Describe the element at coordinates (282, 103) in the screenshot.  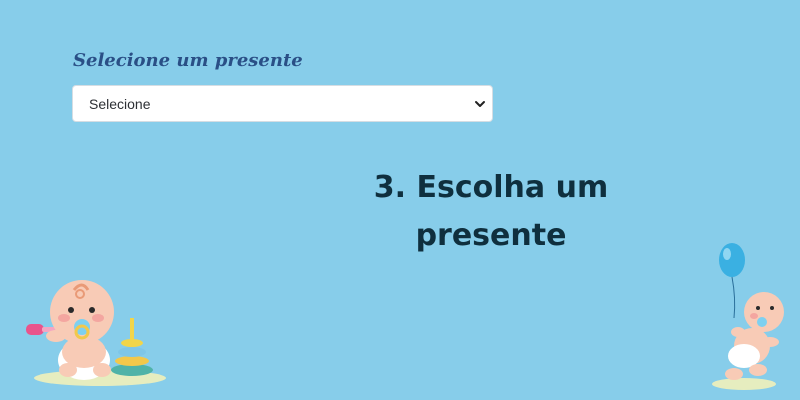
I see `gift-select: Selecione` at that location.